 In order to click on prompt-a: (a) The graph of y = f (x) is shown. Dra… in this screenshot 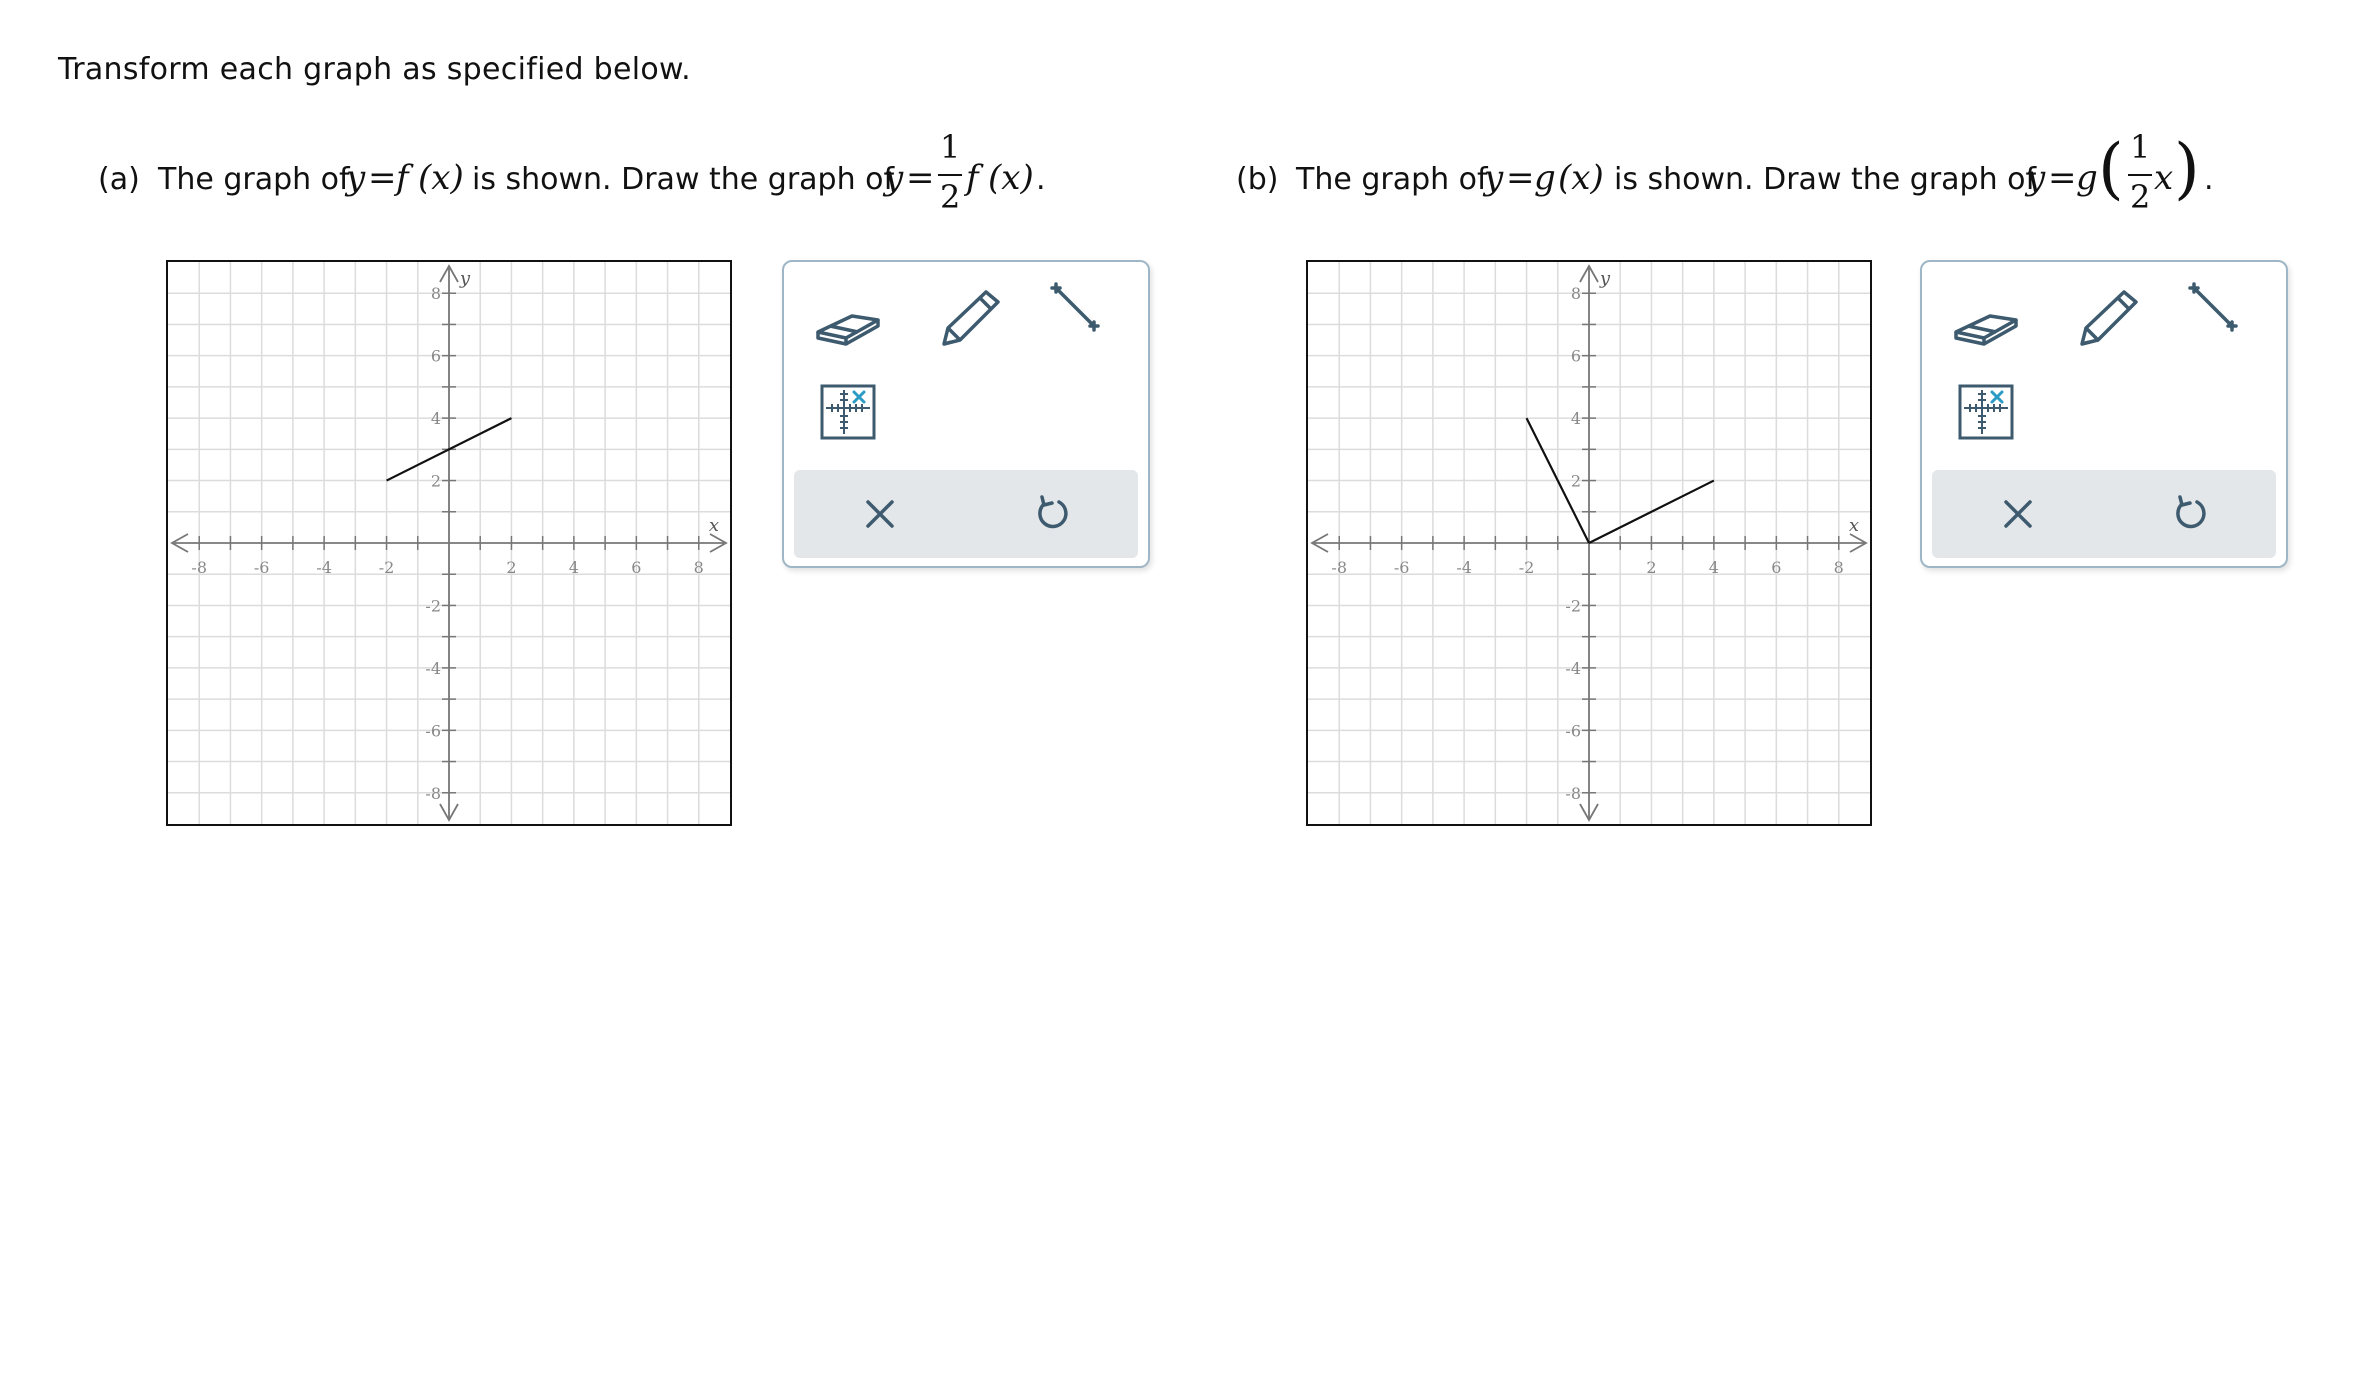, I will do `click(578, 176)`.